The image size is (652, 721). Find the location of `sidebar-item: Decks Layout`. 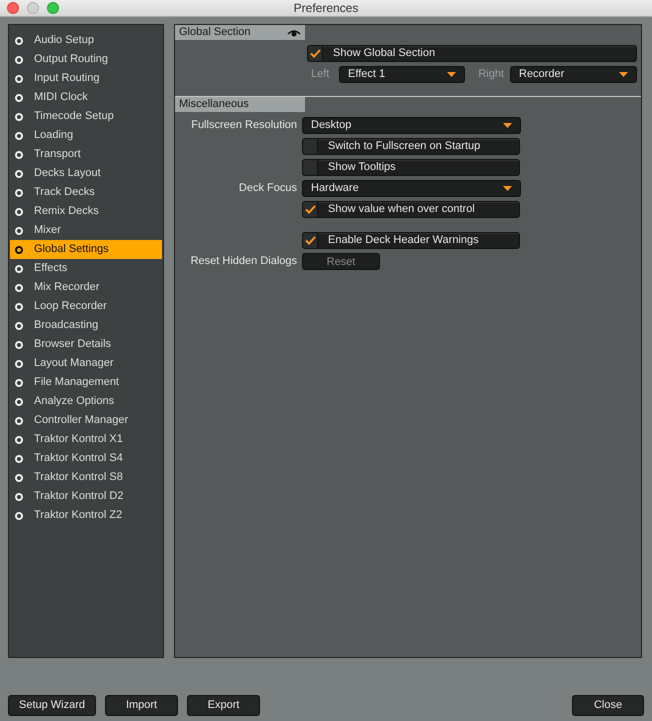

sidebar-item: Decks Layout is located at coordinates (86, 173).